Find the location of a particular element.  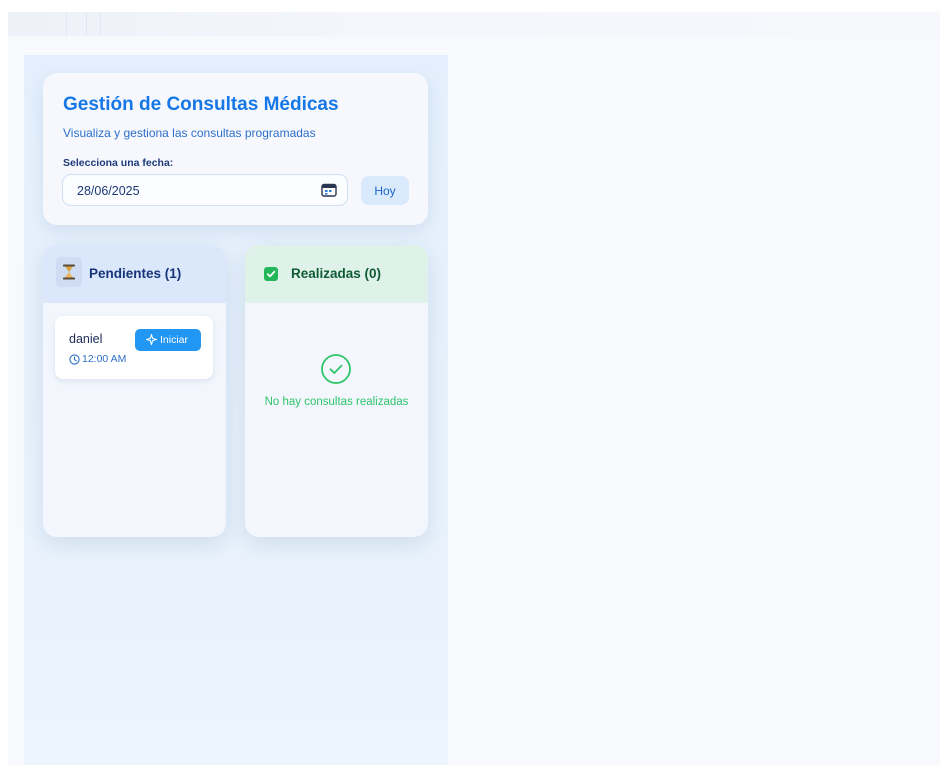

done-title: Realizadas (0) is located at coordinates (336, 273).